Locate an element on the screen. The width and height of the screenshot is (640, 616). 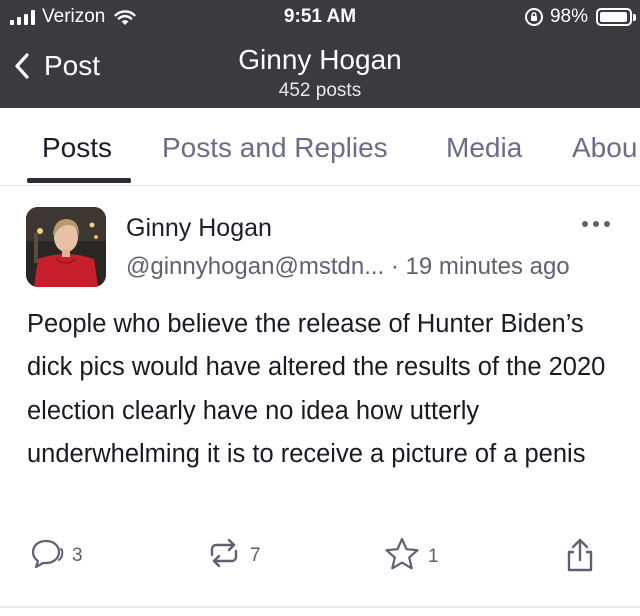
reply-button: 3 is located at coordinates (56, 553).